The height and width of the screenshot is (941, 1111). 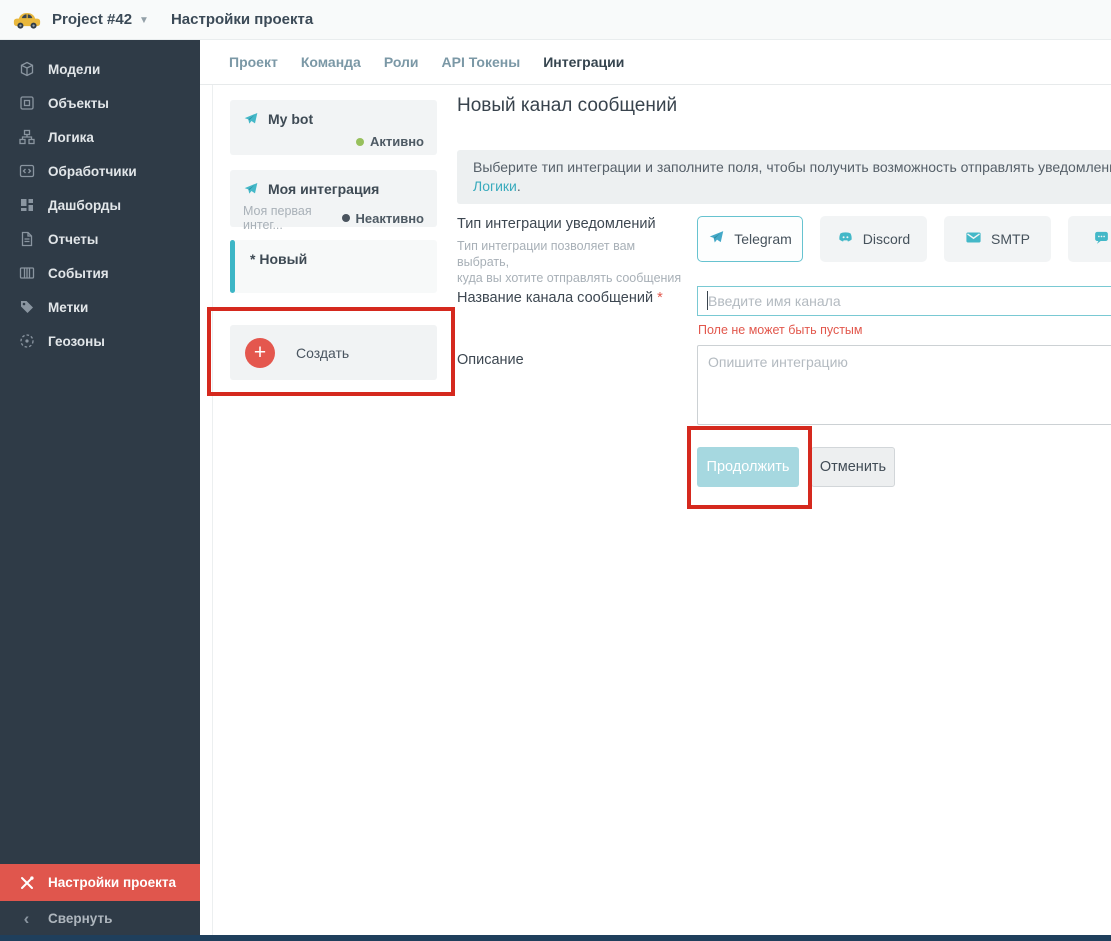 What do you see at coordinates (518, 186) in the screenshot?
I see `info-suffix: .` at bounding box center [518, 186].